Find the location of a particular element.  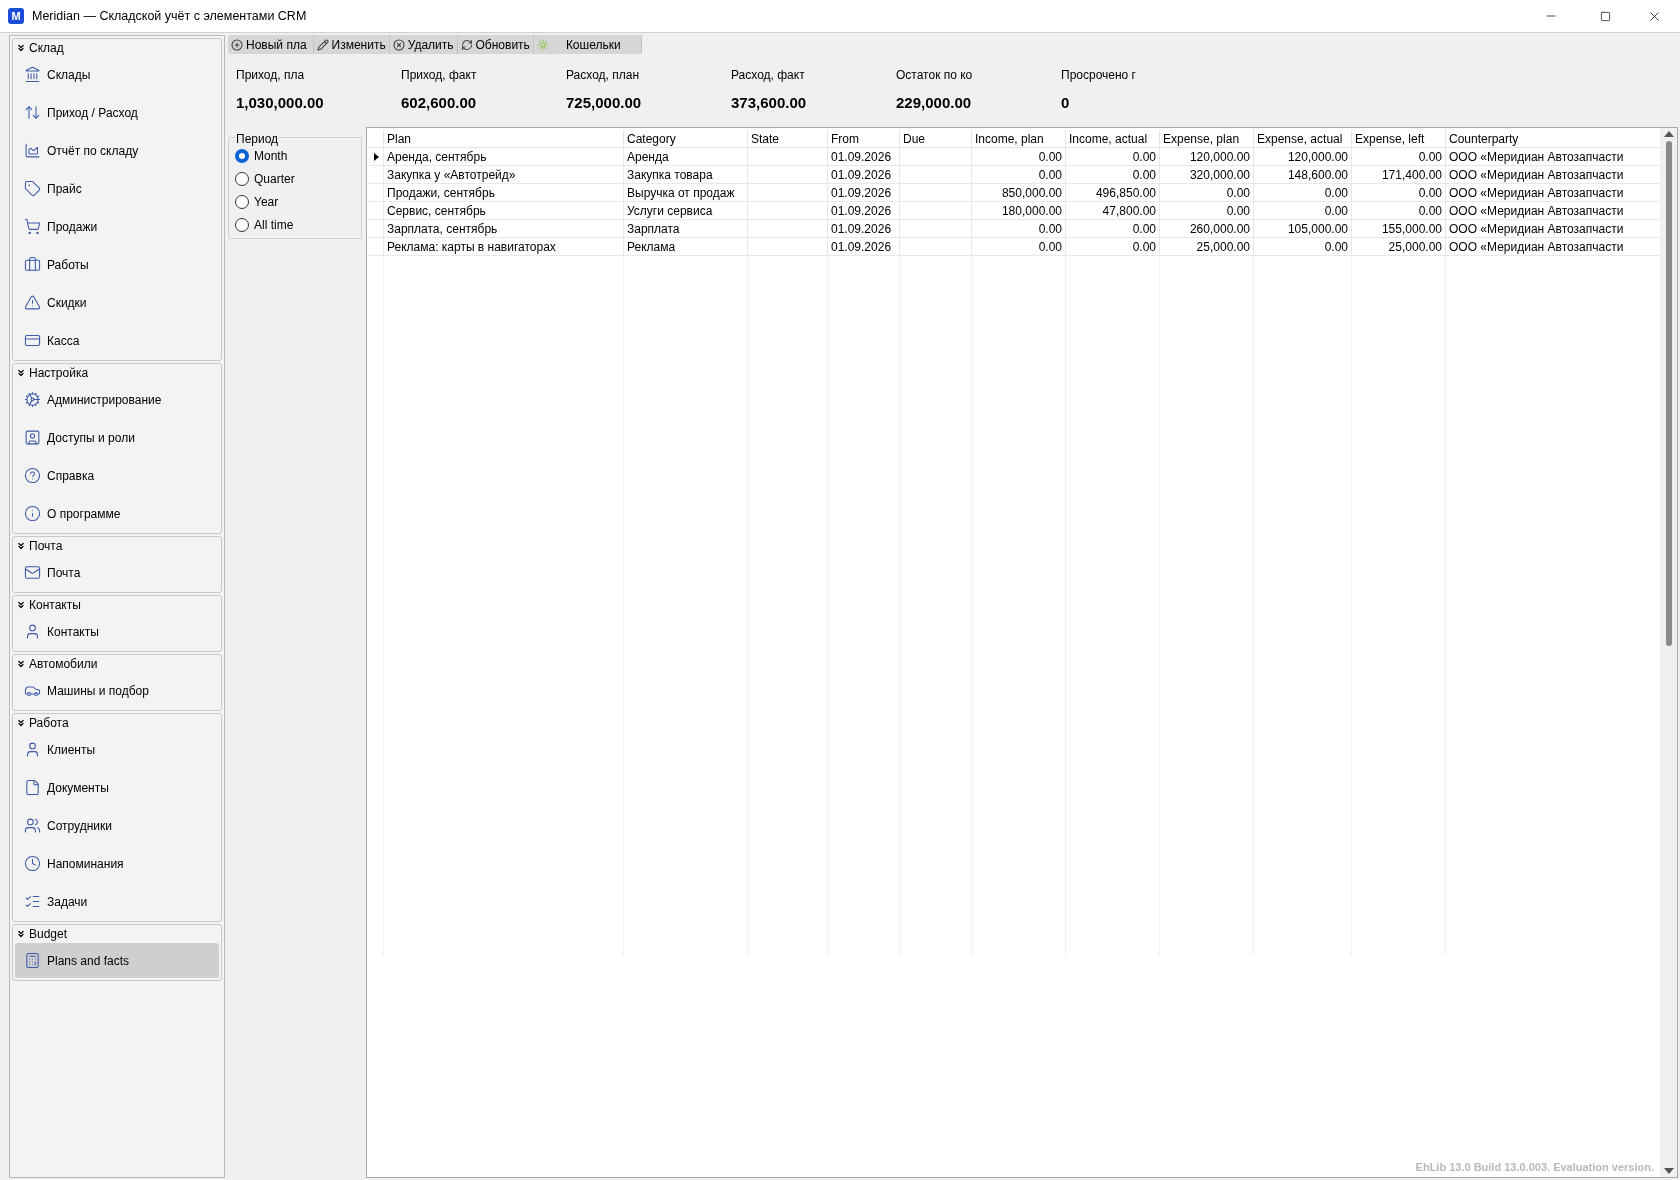

checklist-icon is located at coordinates (32, 901).